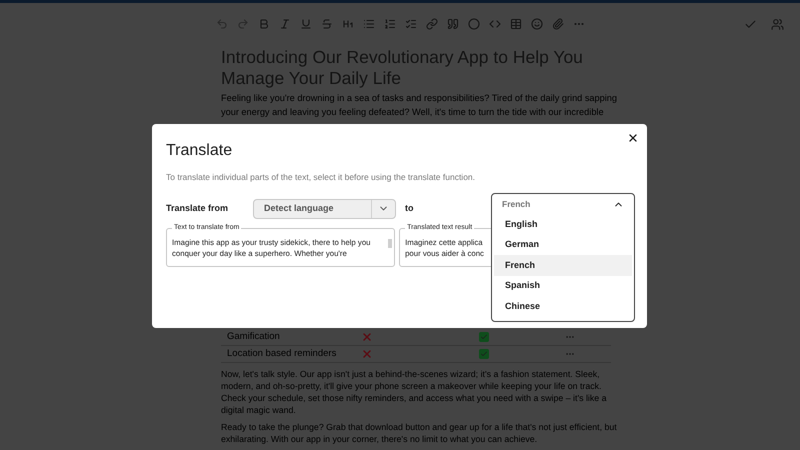 The height and width of the screenshot is (450, 800). I want to click on dialog-title: Translate, so click(199, 151).